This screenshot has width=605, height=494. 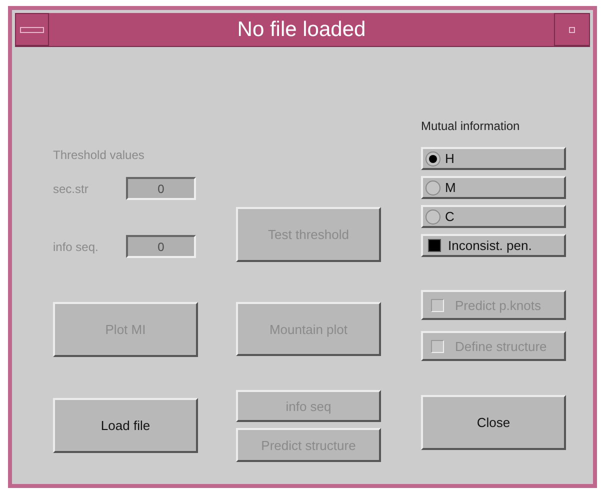 What do you see at coordinates (70, 189) in the screenshot?
I see `field-label: sec.str` at bounding box center [70, 189].